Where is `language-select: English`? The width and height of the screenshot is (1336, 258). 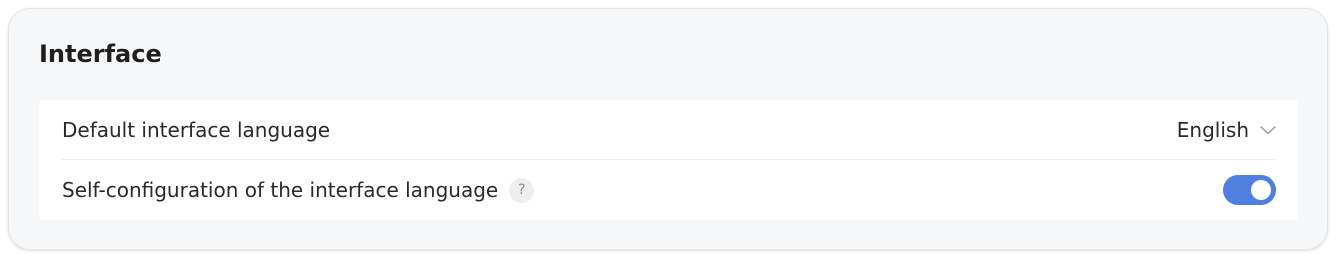
language-select: English is located at coordinates (1227, 130).